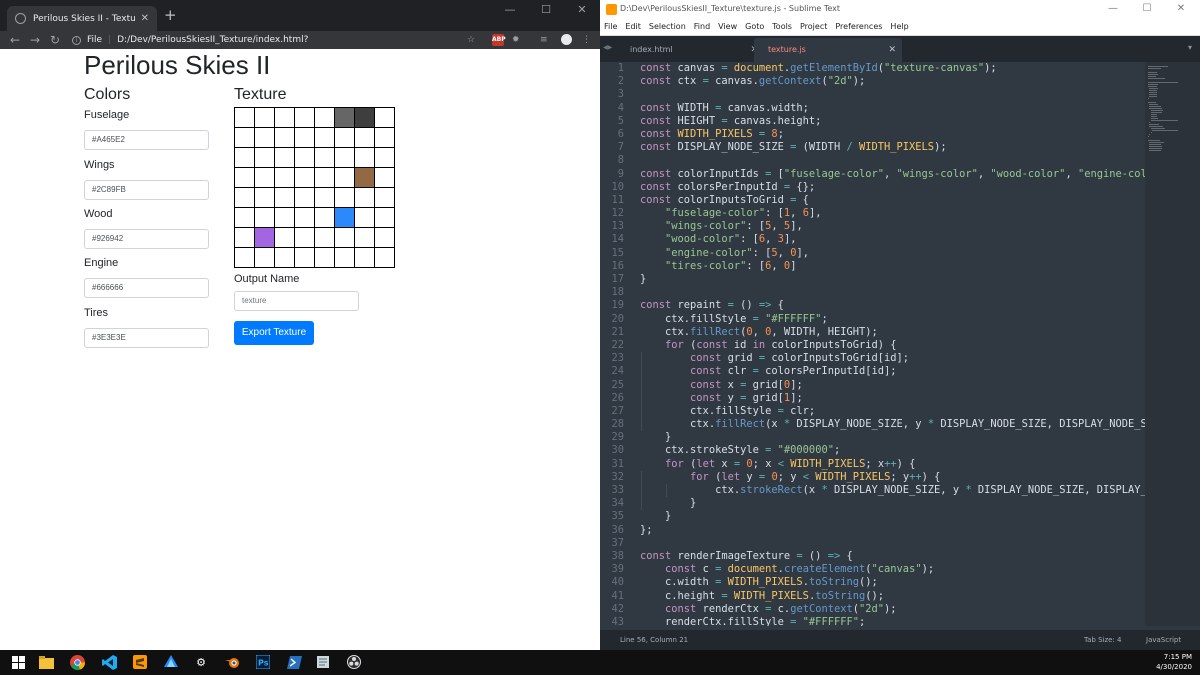 This screenshot has height=675, width=1200. Describe the element at coordinates (1163, 640) in the screenshot. I see `syntax-indicator: JavaScript` at that location.